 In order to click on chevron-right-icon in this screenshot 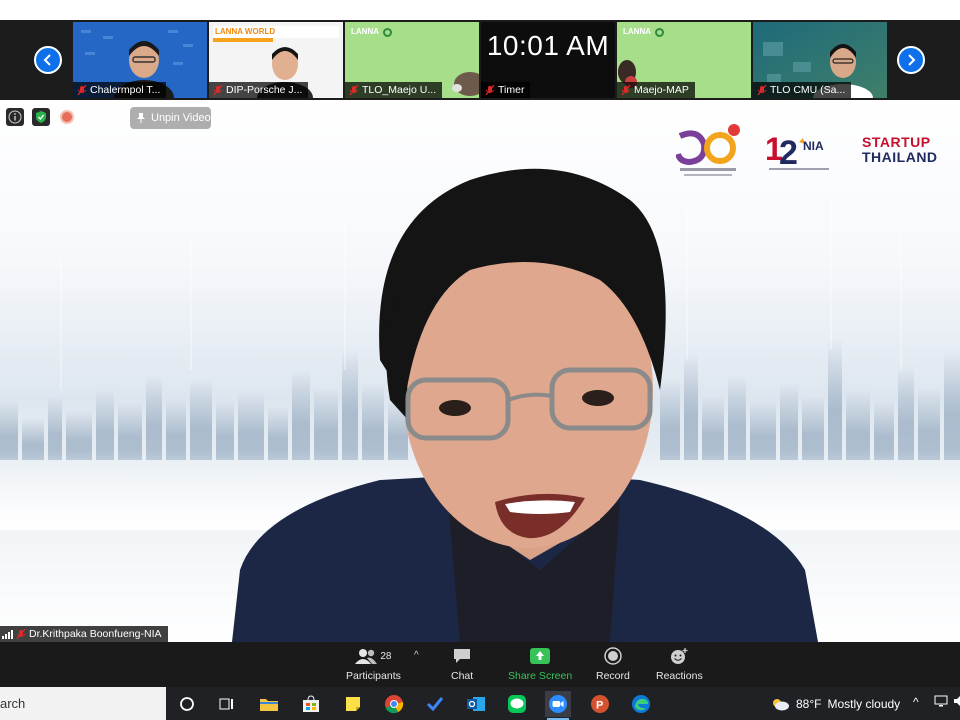, I will do `click(912, 60)`.